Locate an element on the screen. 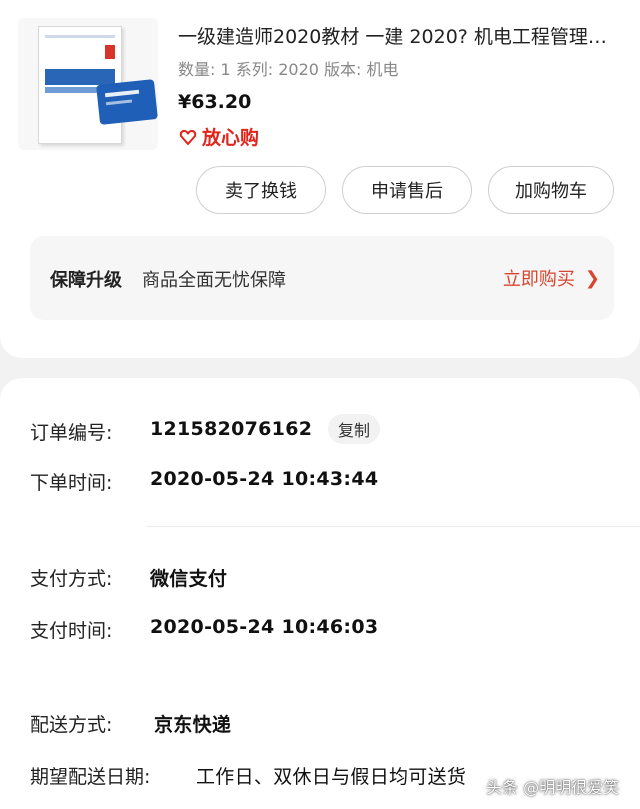  heart-diamond-icon is located at coordinates (188, 137).